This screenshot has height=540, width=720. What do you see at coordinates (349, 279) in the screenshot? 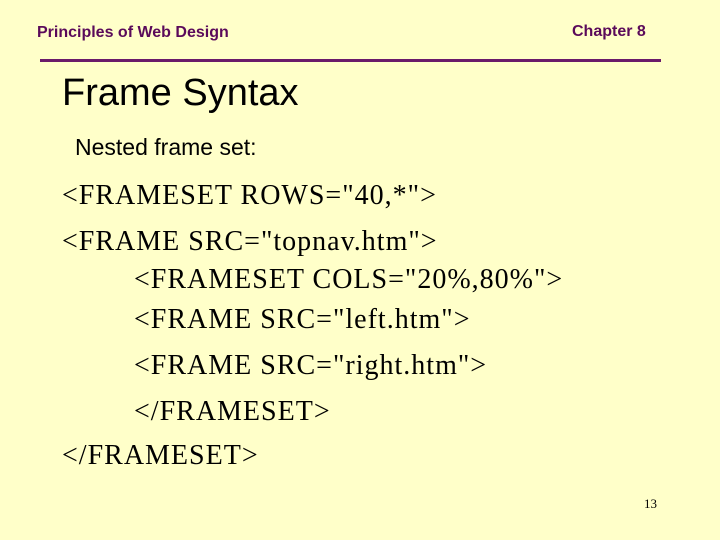
I see `code-line-3: <FRAMESET COLS="20%,80%">` at bounding box center [349, 279].